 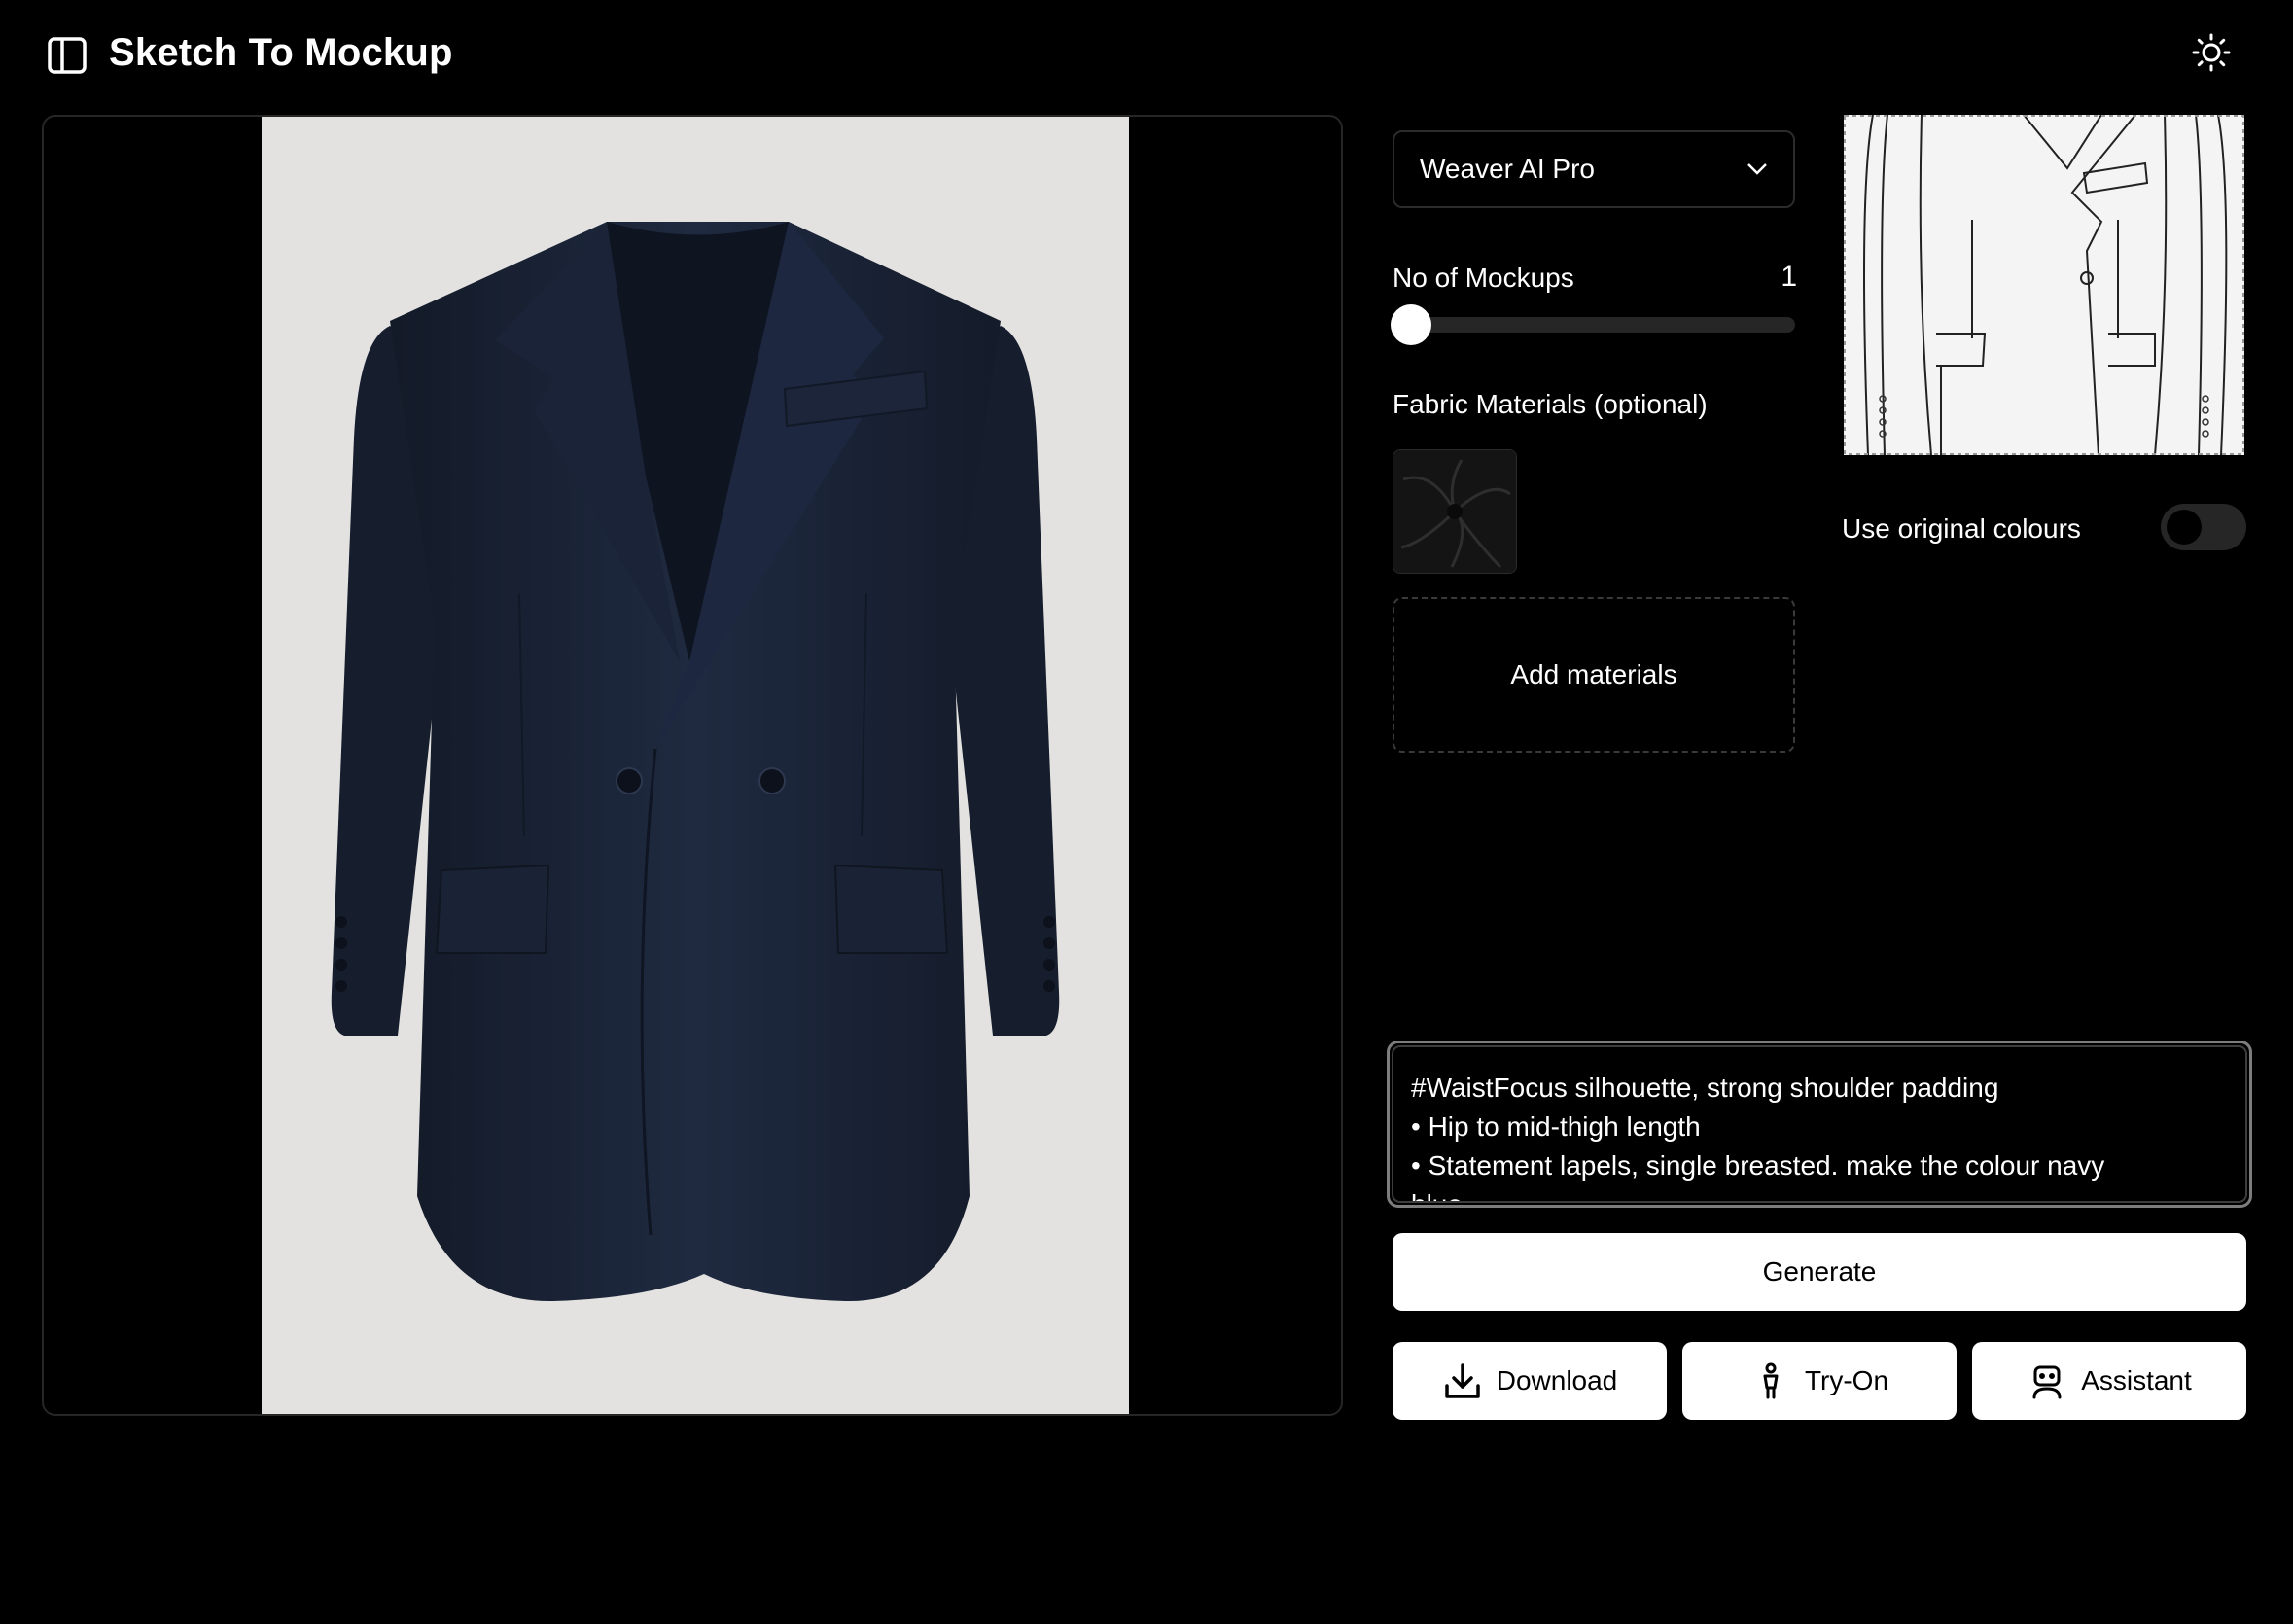 What do you see at coordinates (2184, 527) in the screenshot?
I see `toggle-knob` at bounding box center [2184, 527].